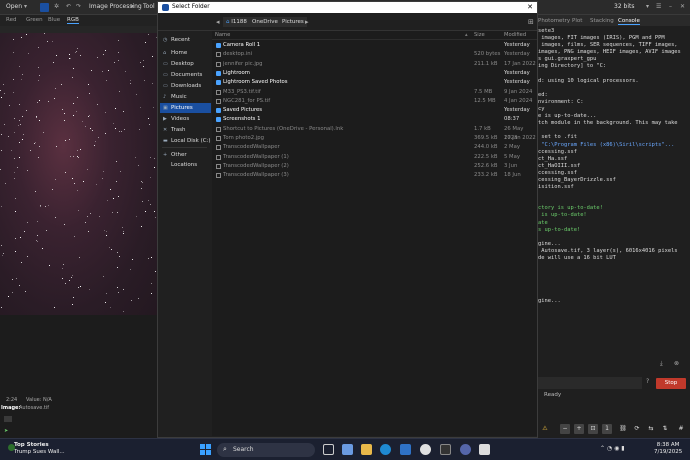 This screenshot has height=460, width=690. What do you see at coordinates (185, 108) in the screenshot?
I see `sidebar-item-pictures: ▣ Pictures` at bounding box center [185, 108].